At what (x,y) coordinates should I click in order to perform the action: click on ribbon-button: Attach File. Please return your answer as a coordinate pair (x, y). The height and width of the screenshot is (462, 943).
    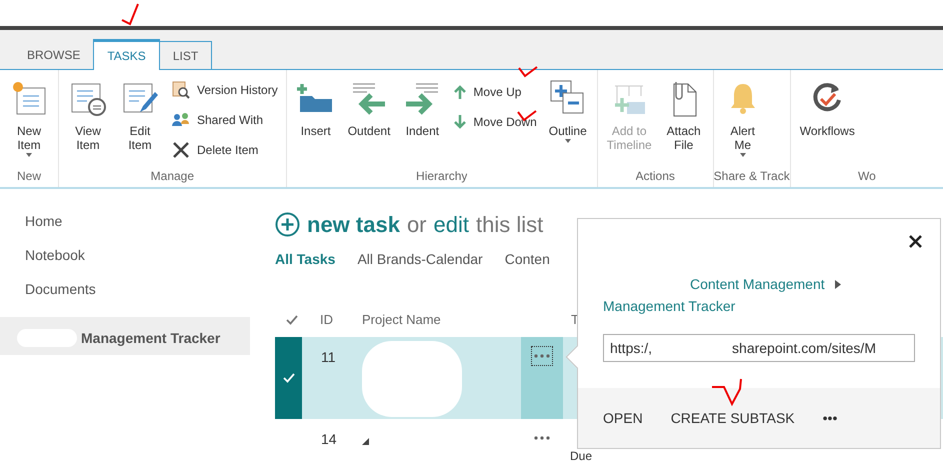
    Looking at the image, I should click on (683, 122).